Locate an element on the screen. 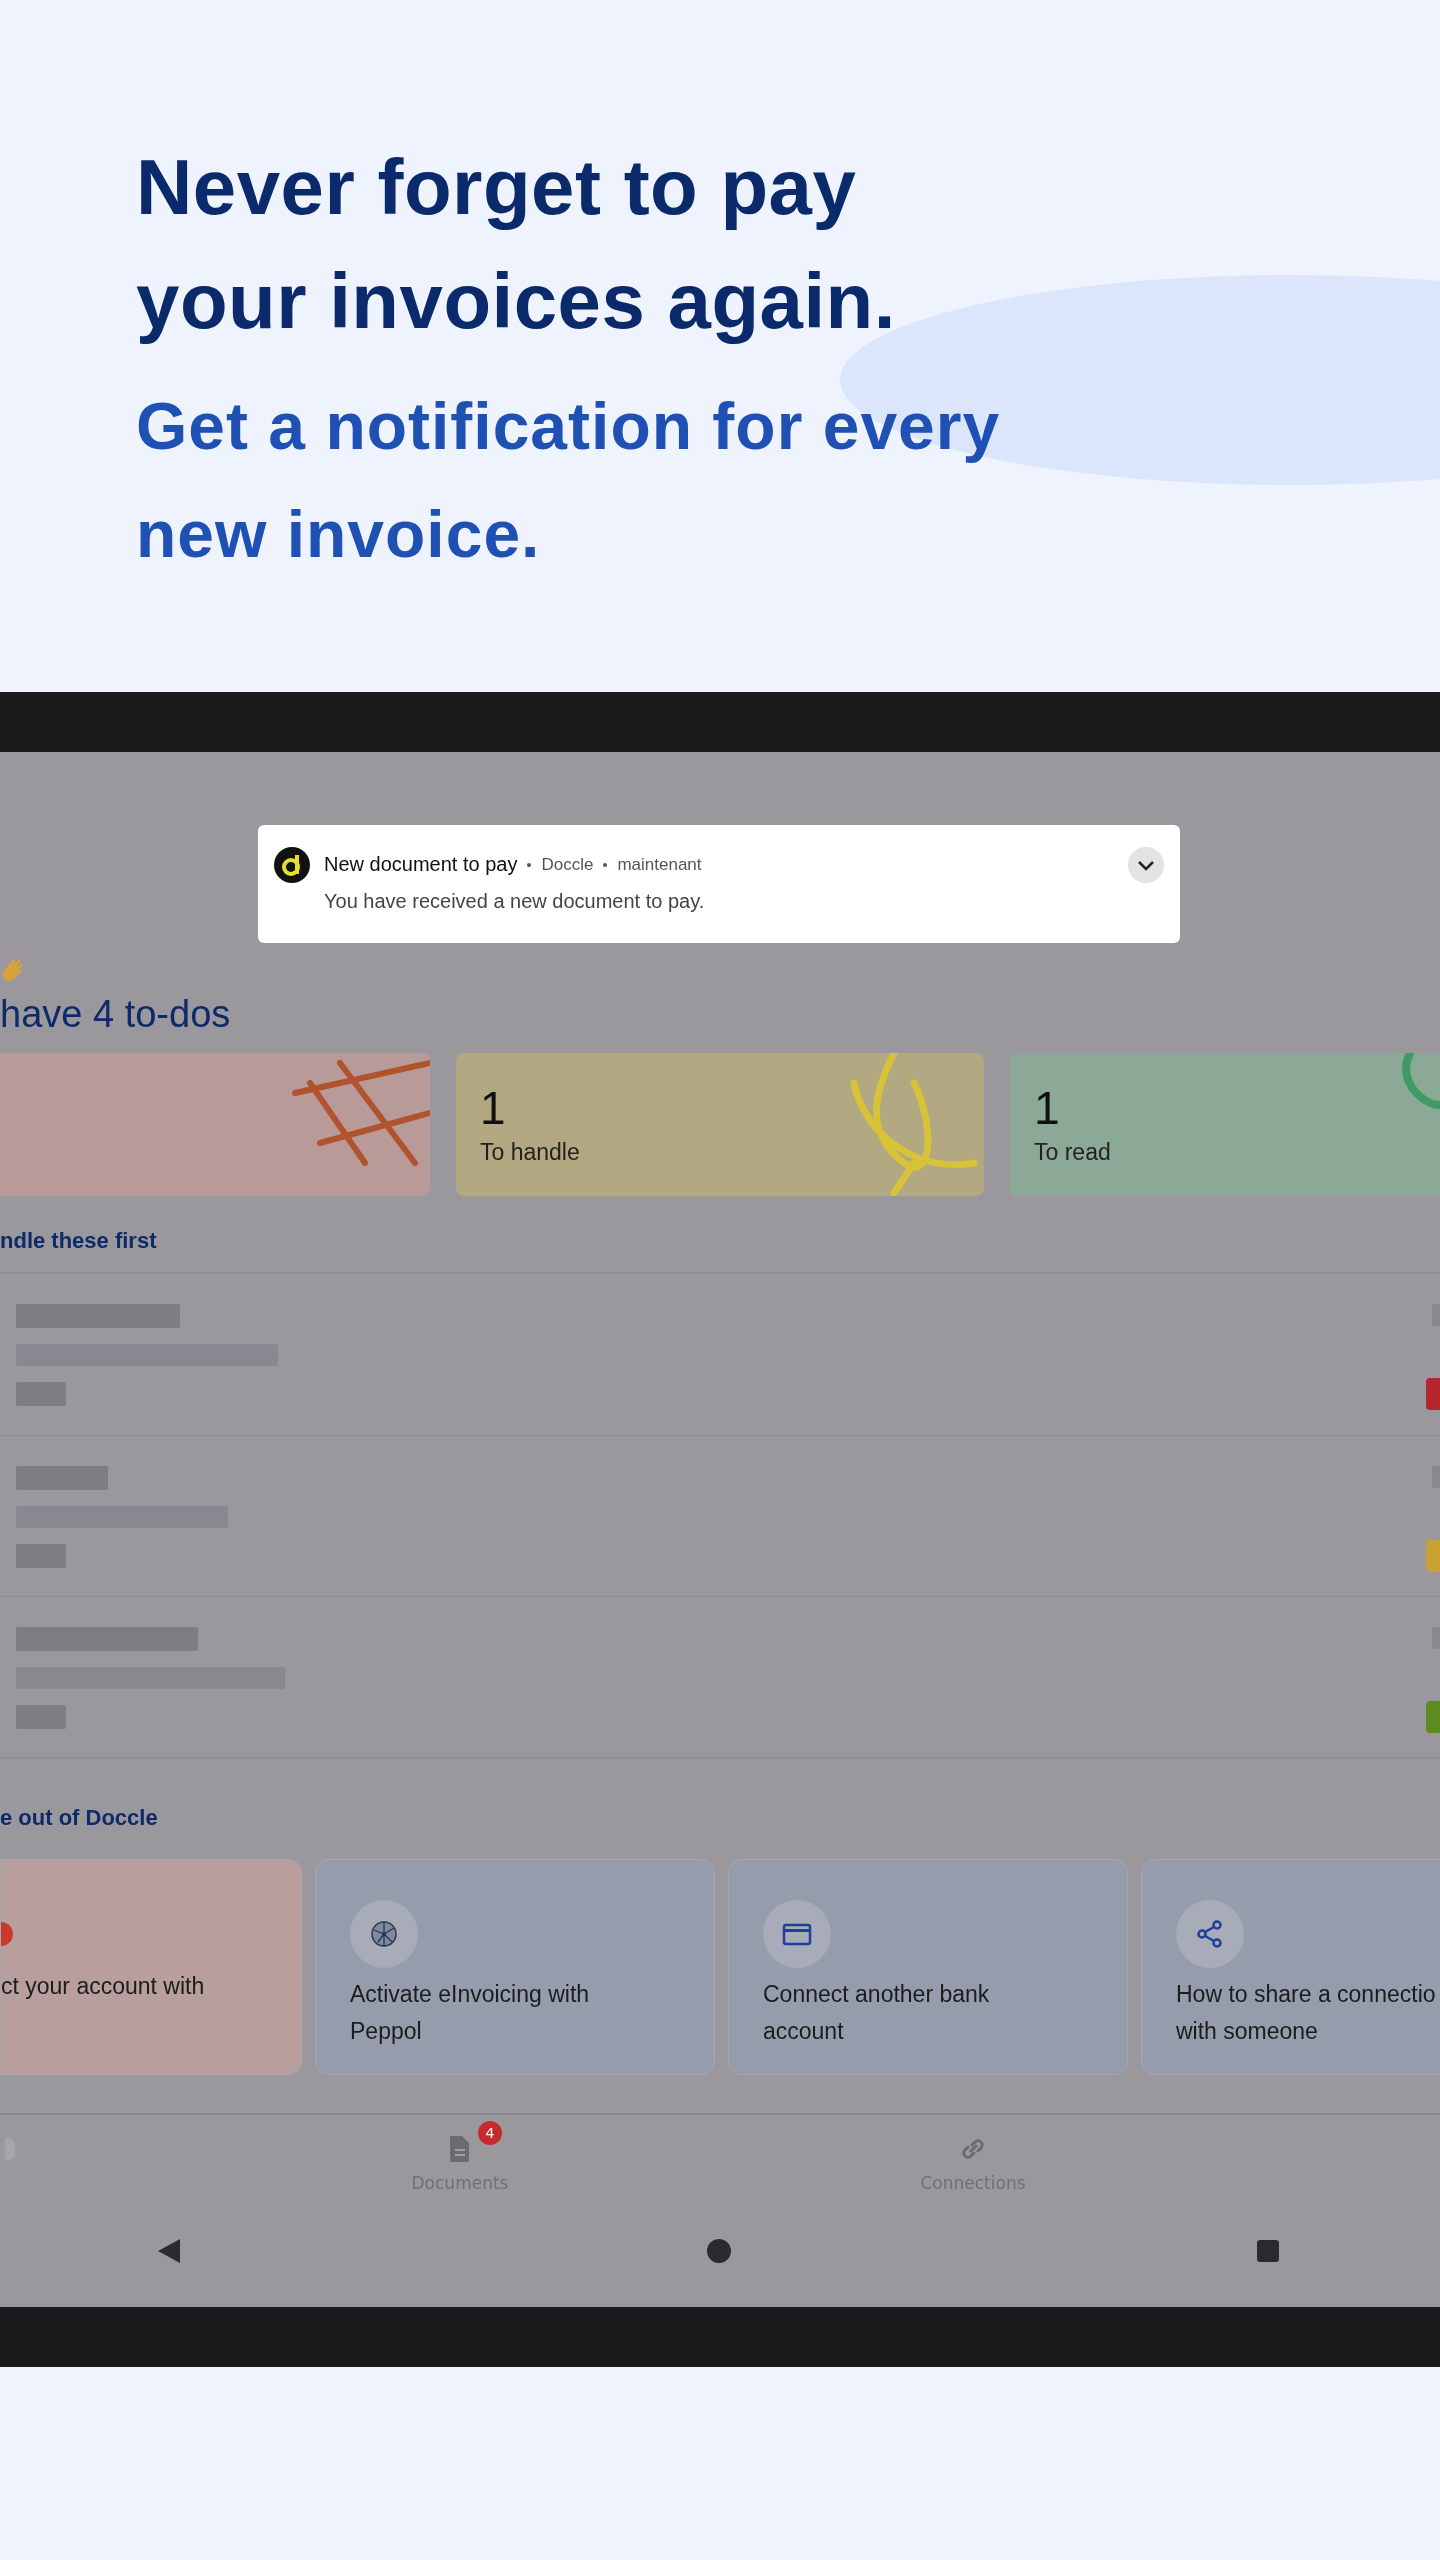 The height and width of the screenshot is (2560, 1440). todo-label: To handle is located at coordinates (530, 1152).